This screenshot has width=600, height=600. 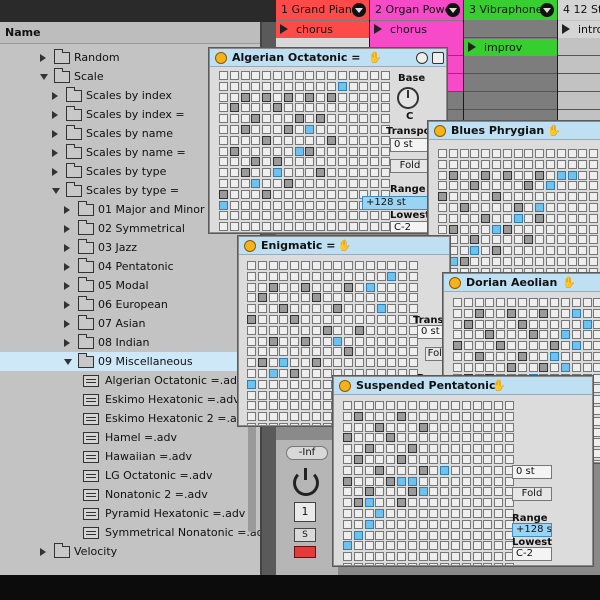 I want to click on browser-folder-item: Velocity, so click(x=119, y=551).